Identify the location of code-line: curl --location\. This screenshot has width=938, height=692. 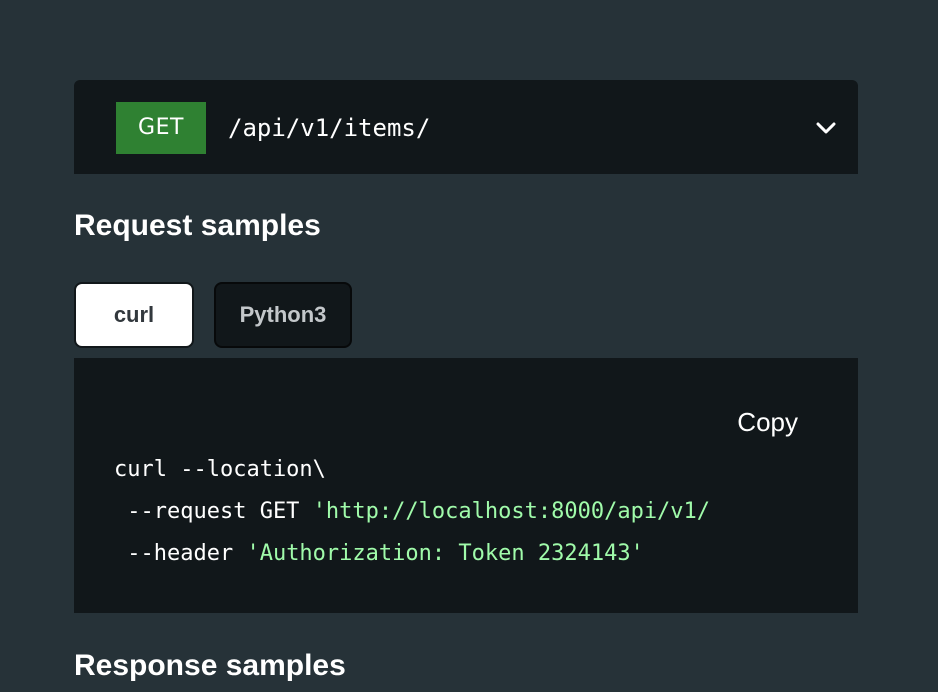
(220, 470).